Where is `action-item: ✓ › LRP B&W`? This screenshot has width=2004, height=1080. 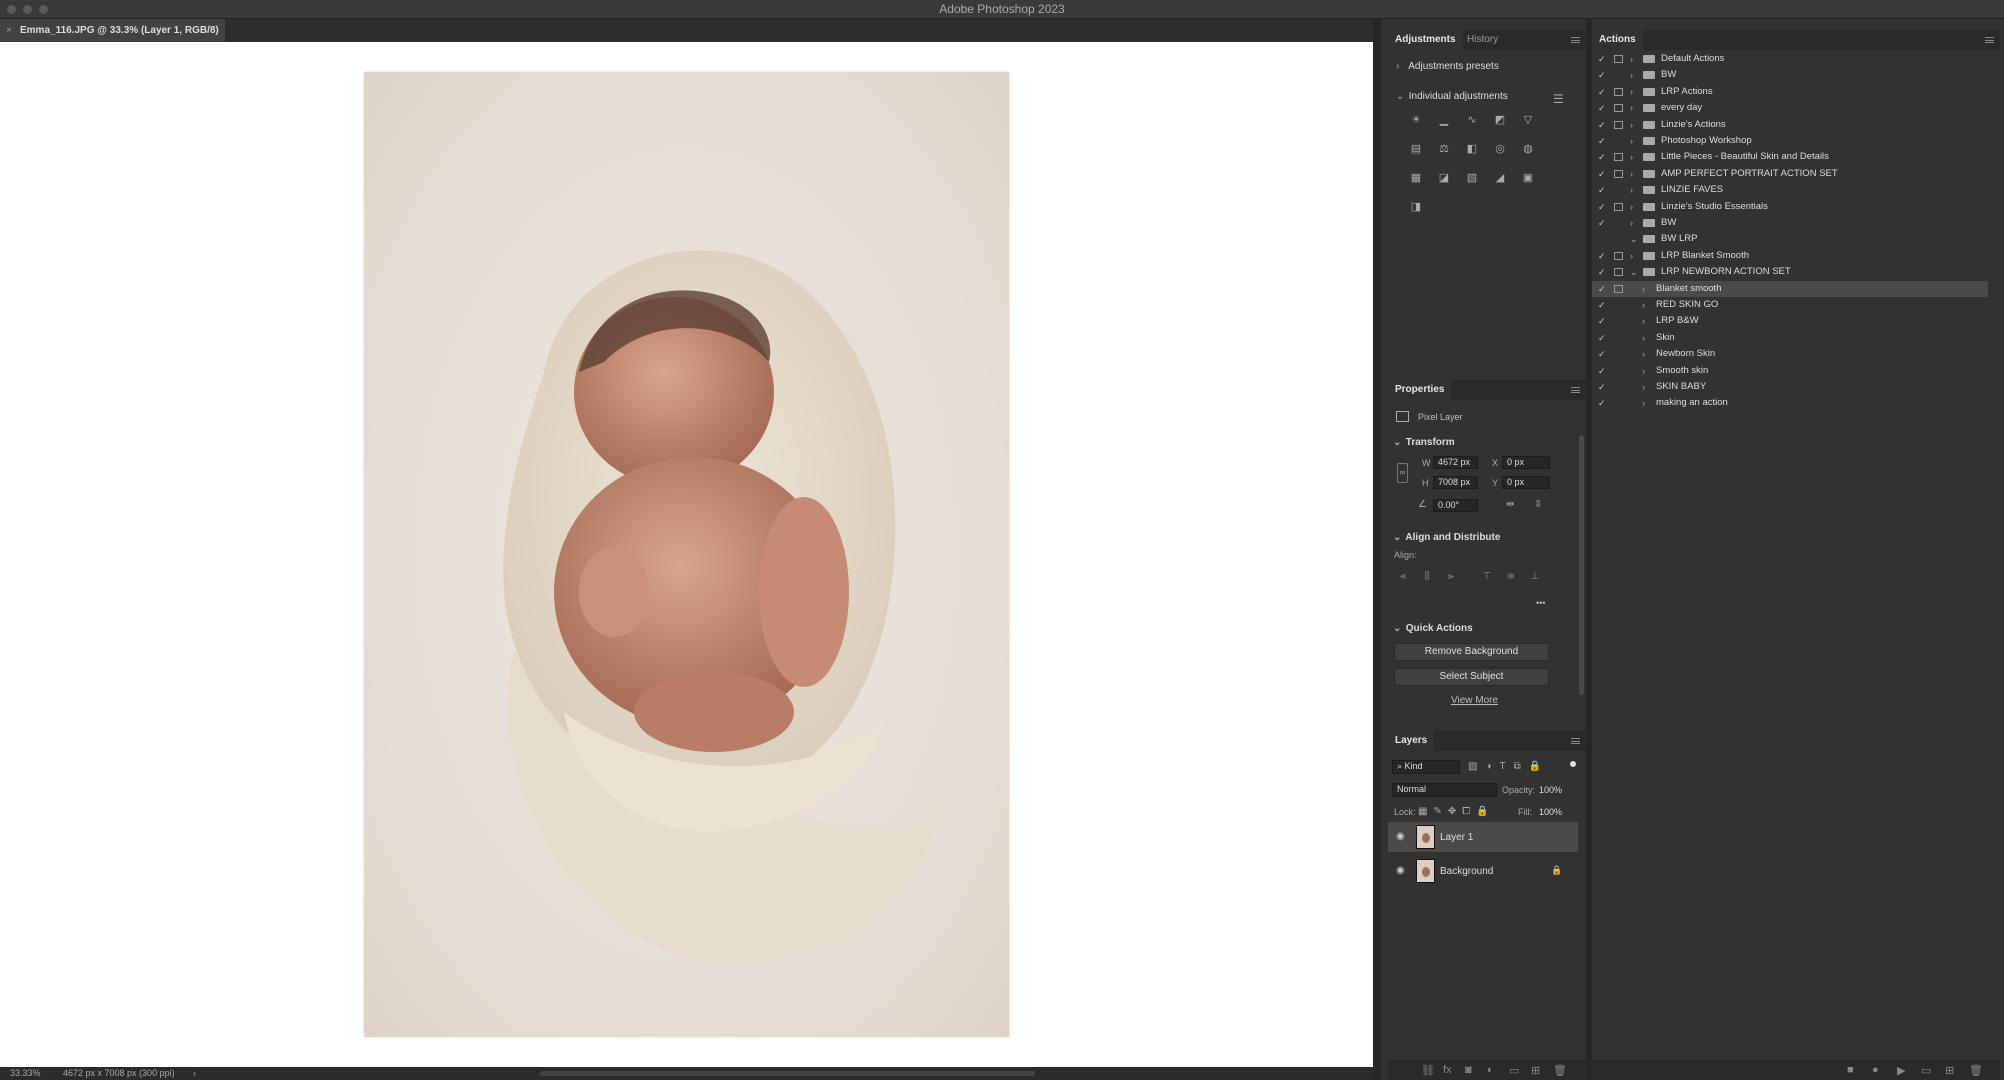
action-item: ✓ › LRP B&W is located at coordinates (1790, 321).